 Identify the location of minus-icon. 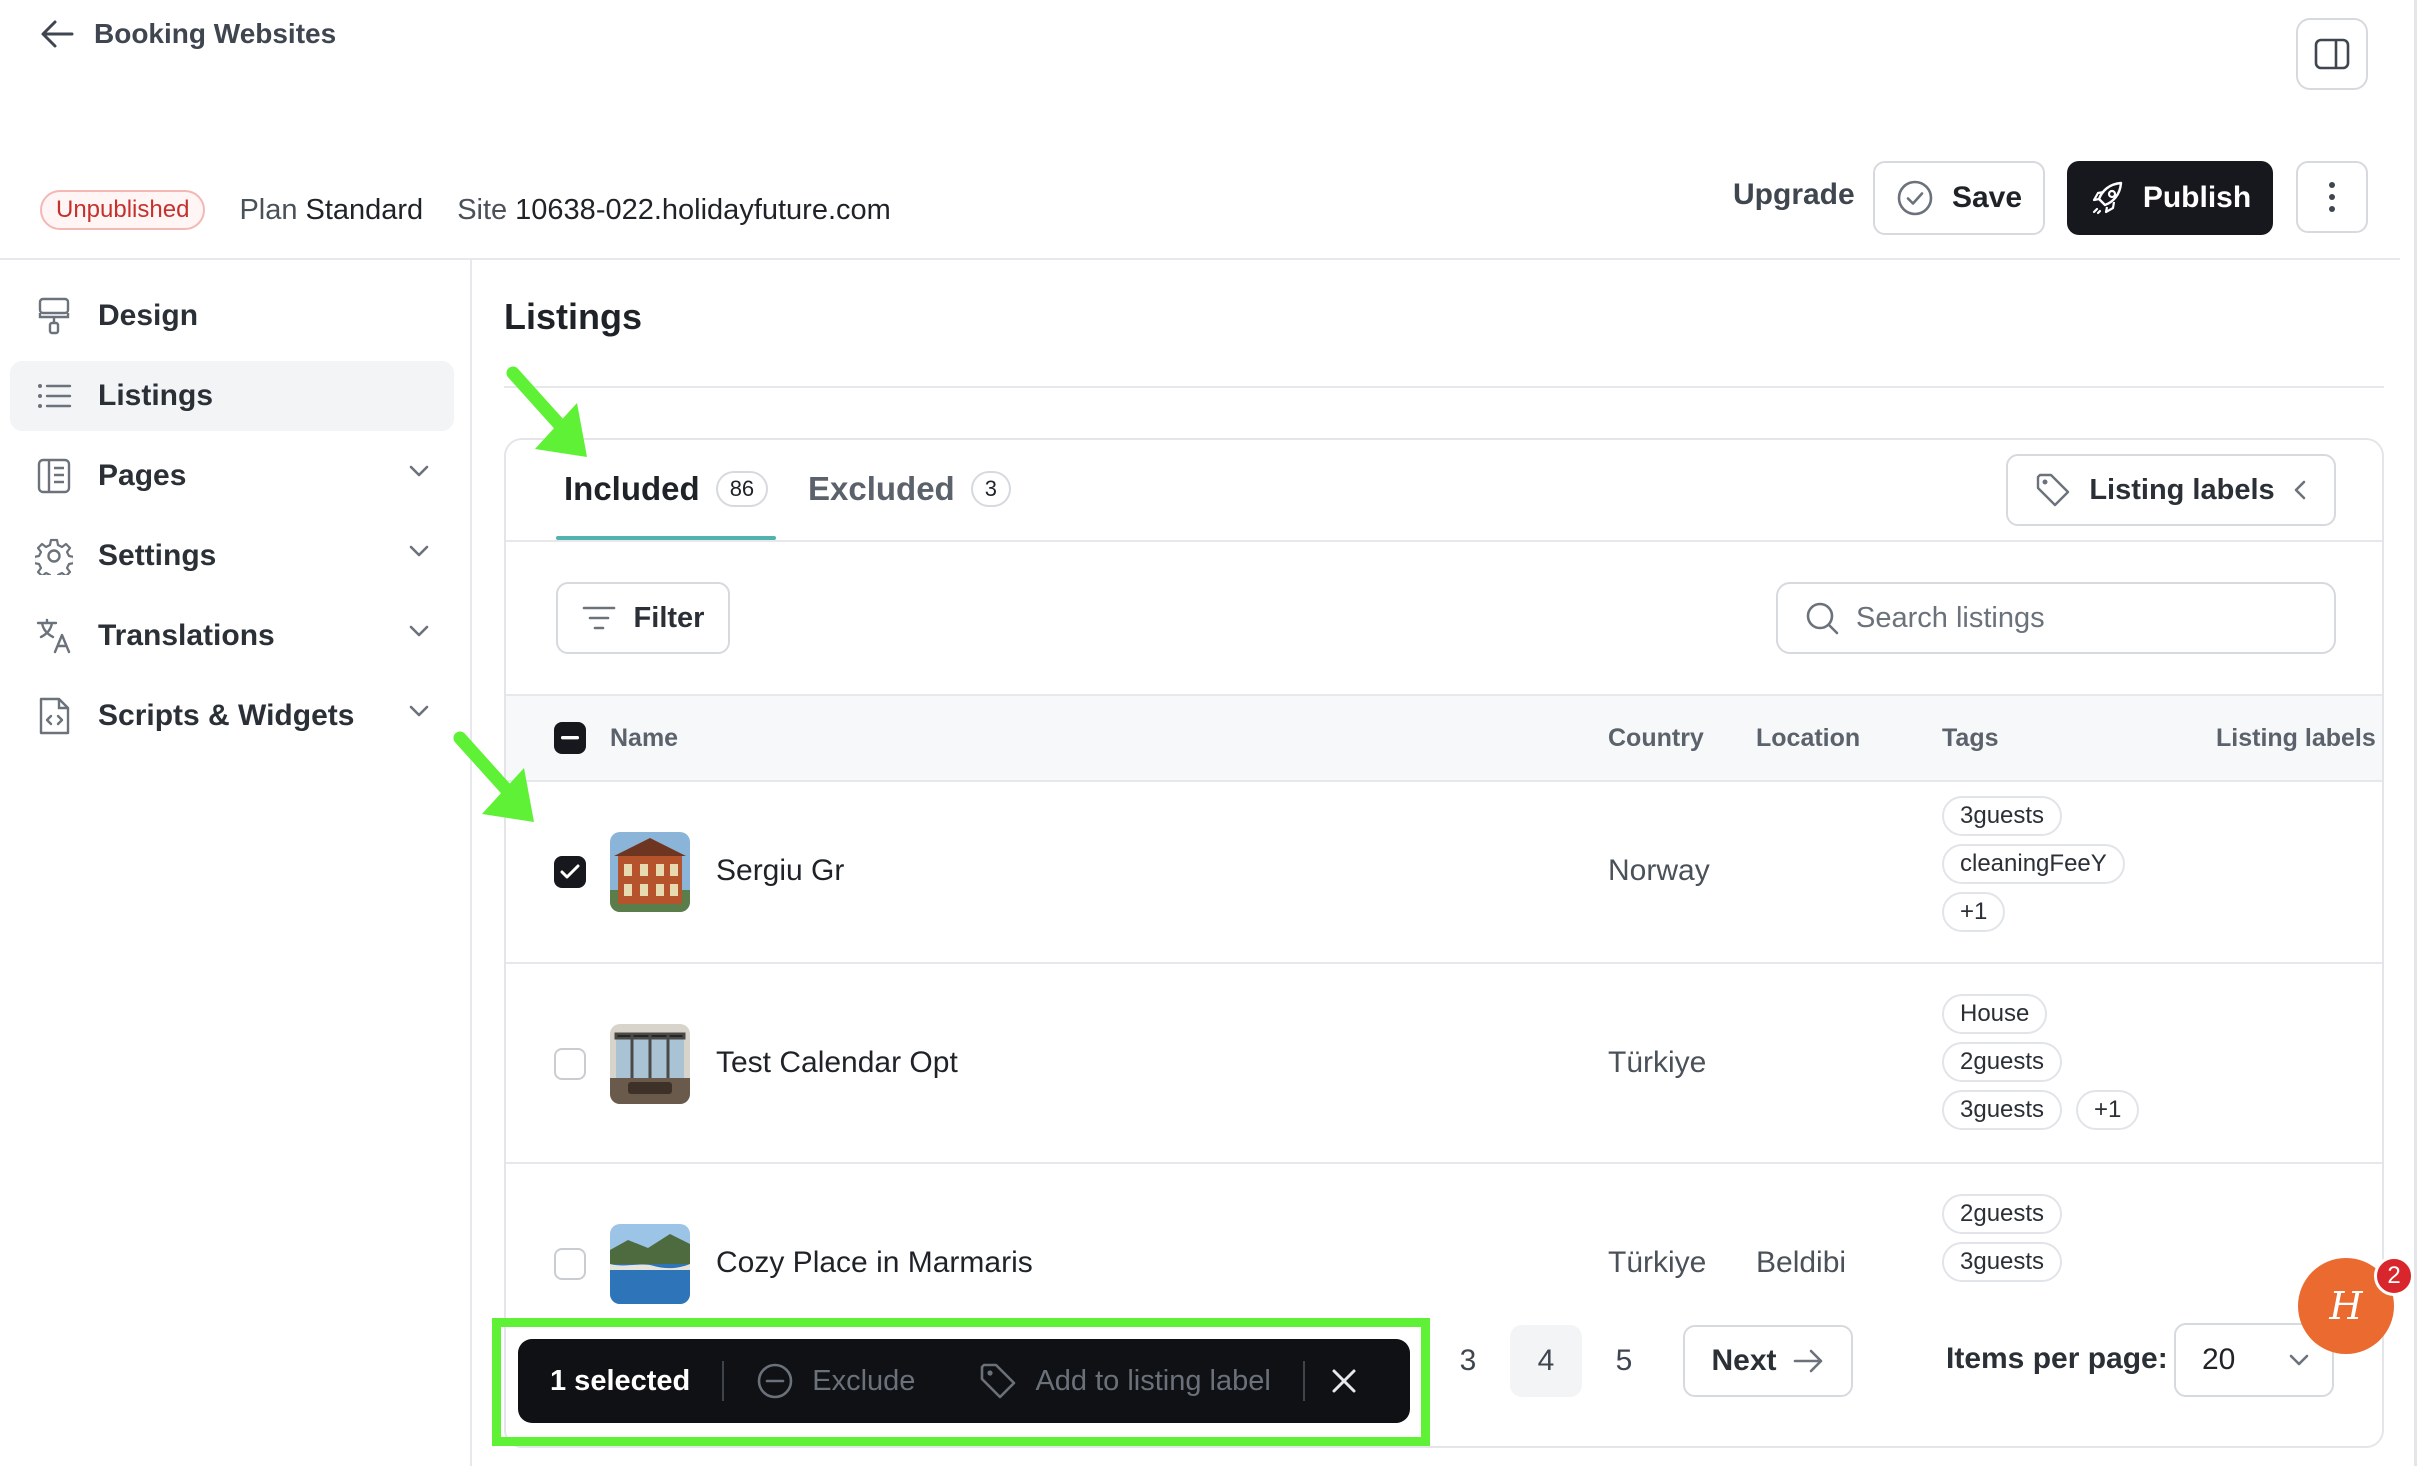
(570, 738).